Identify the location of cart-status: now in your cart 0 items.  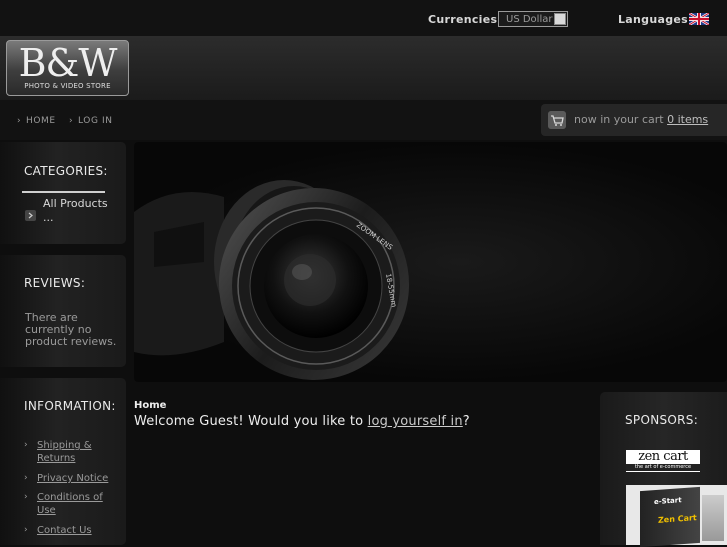
(641, 119).